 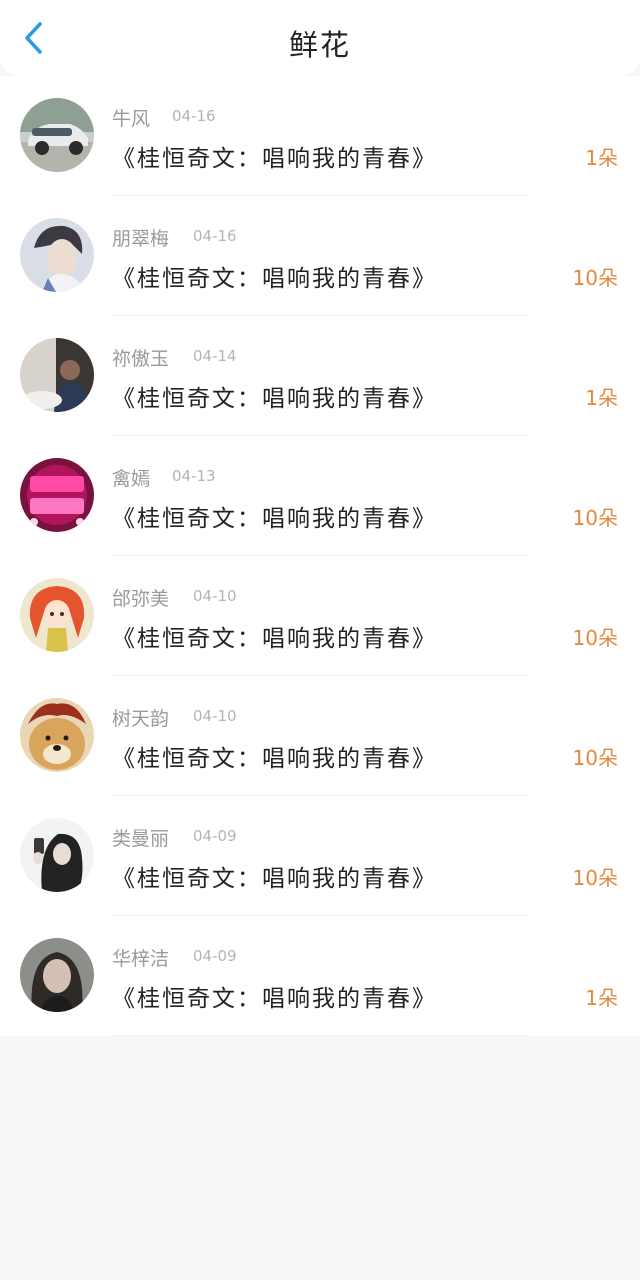 I want to click on list-item: 牛风 04-16 《桂恒奇文：唱响我的青春》 1朵, so click(x=320, y=136).